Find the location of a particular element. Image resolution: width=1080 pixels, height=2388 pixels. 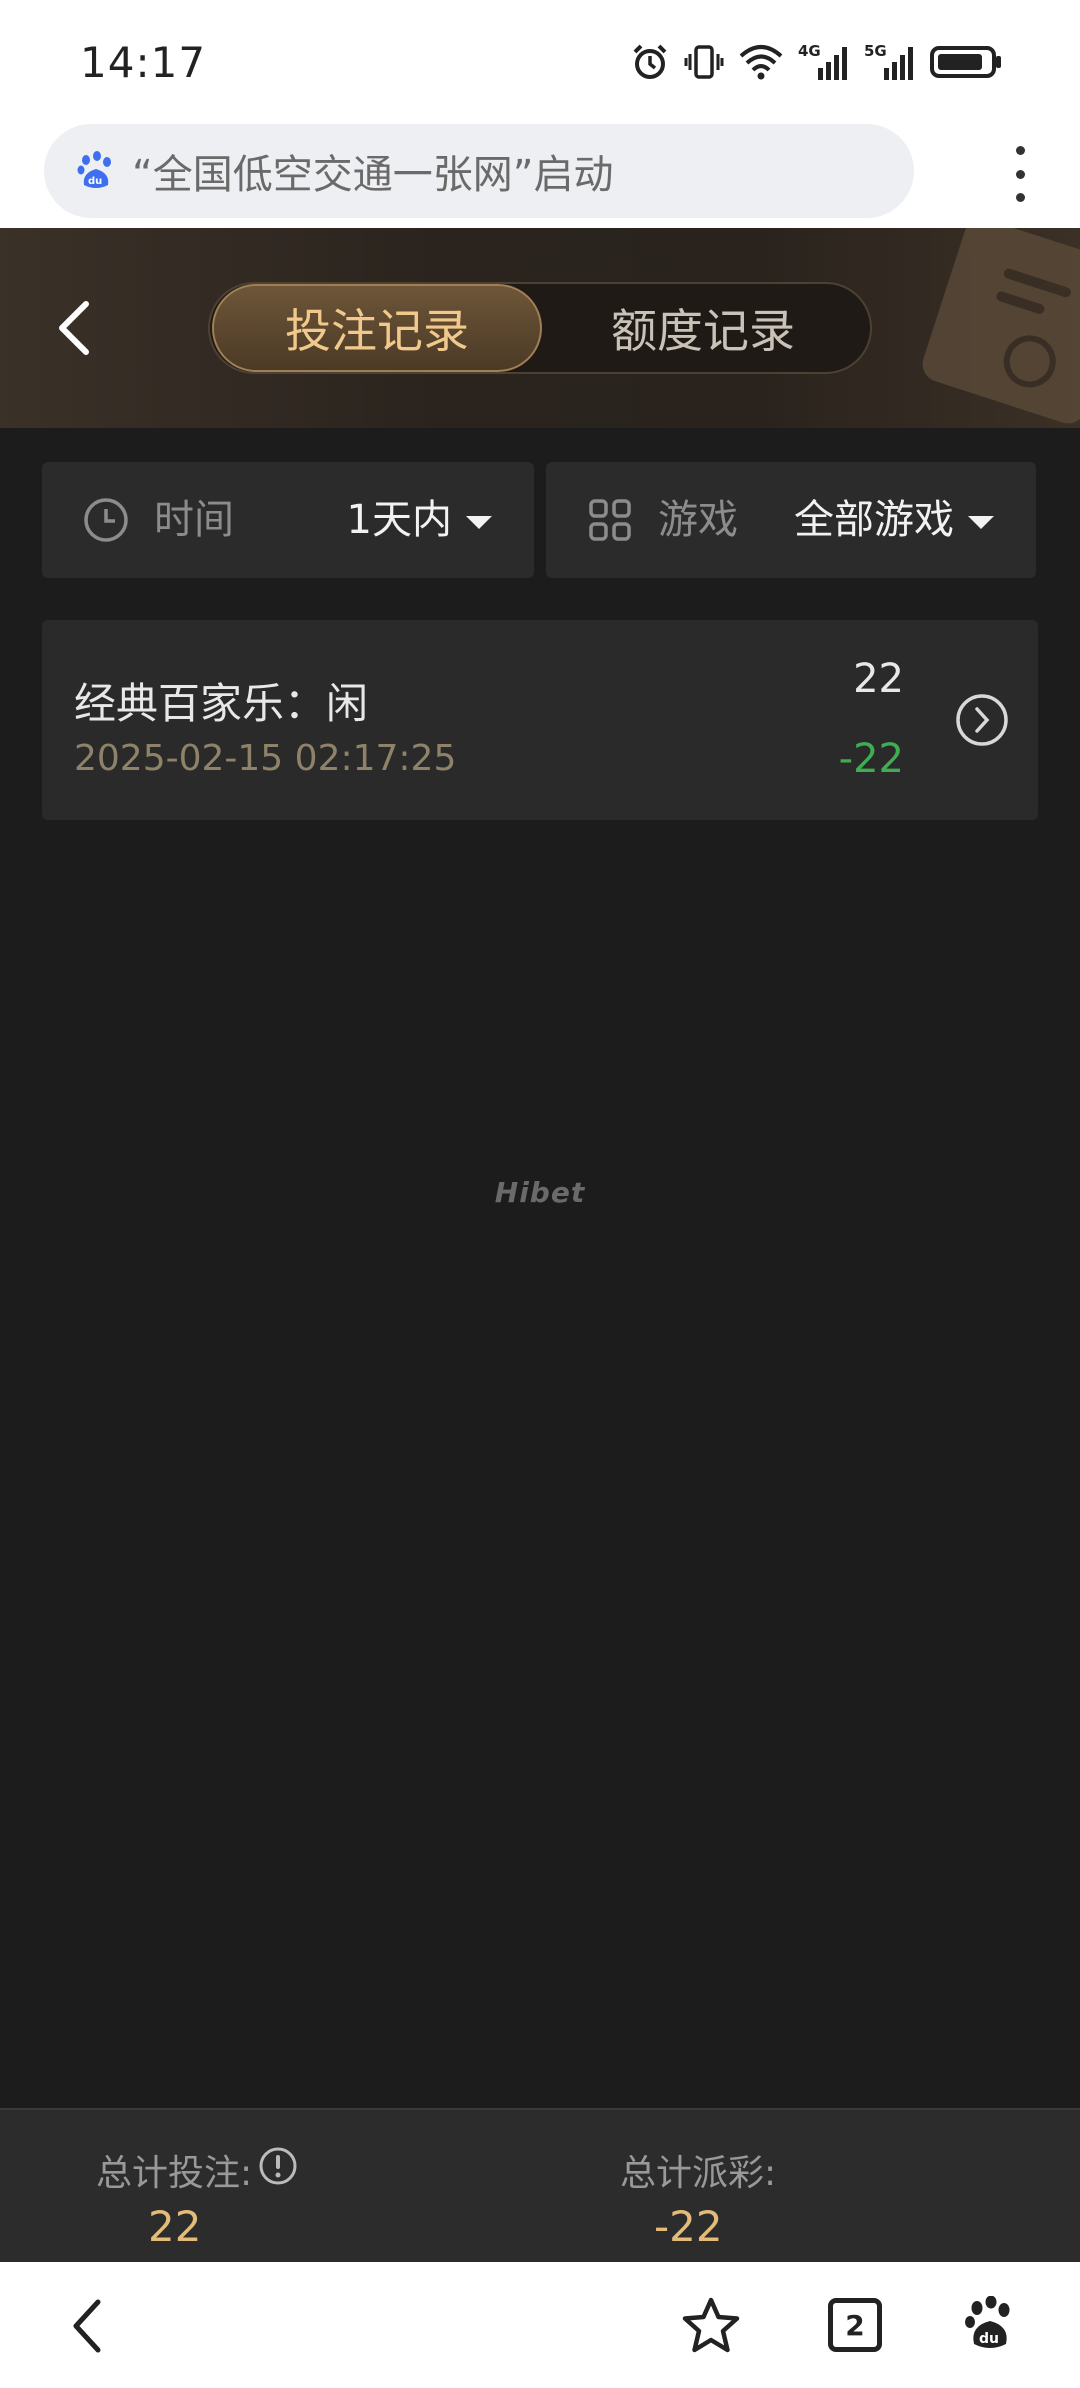

back-arrow-icon is located at coordinates (75, 328).